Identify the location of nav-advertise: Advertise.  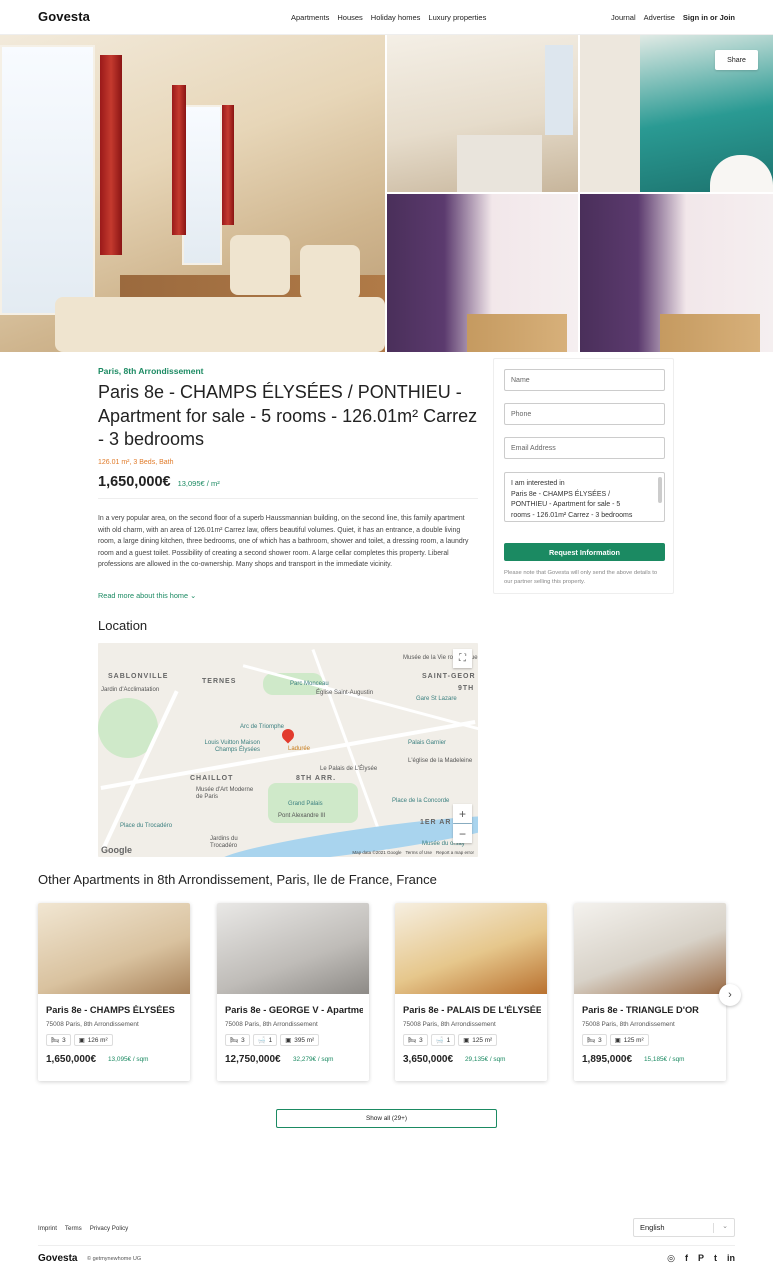
(659, 17).